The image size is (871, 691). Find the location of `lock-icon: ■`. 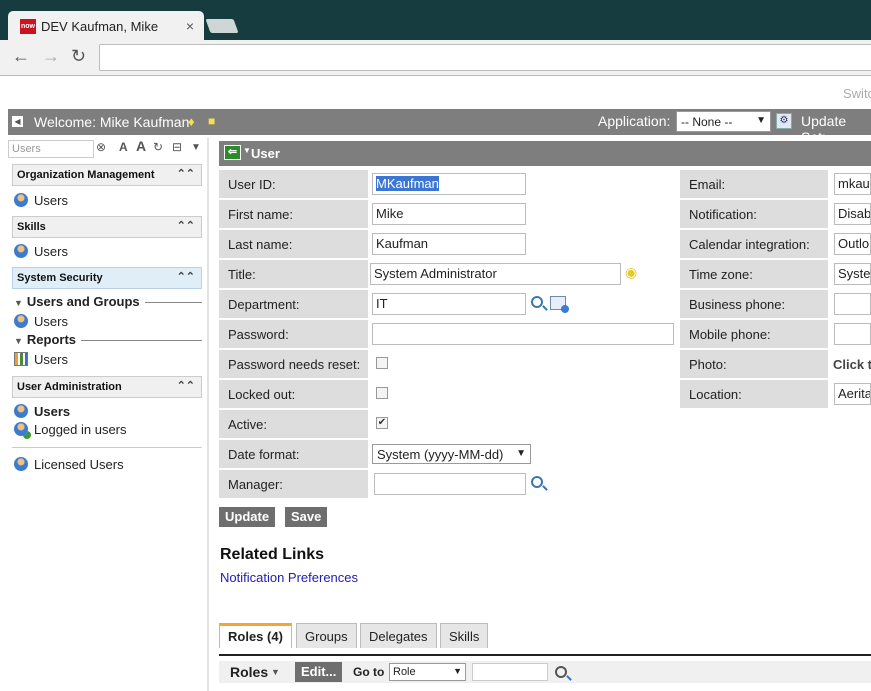

lock-icon: ■ is located at coordinates (211, 121).